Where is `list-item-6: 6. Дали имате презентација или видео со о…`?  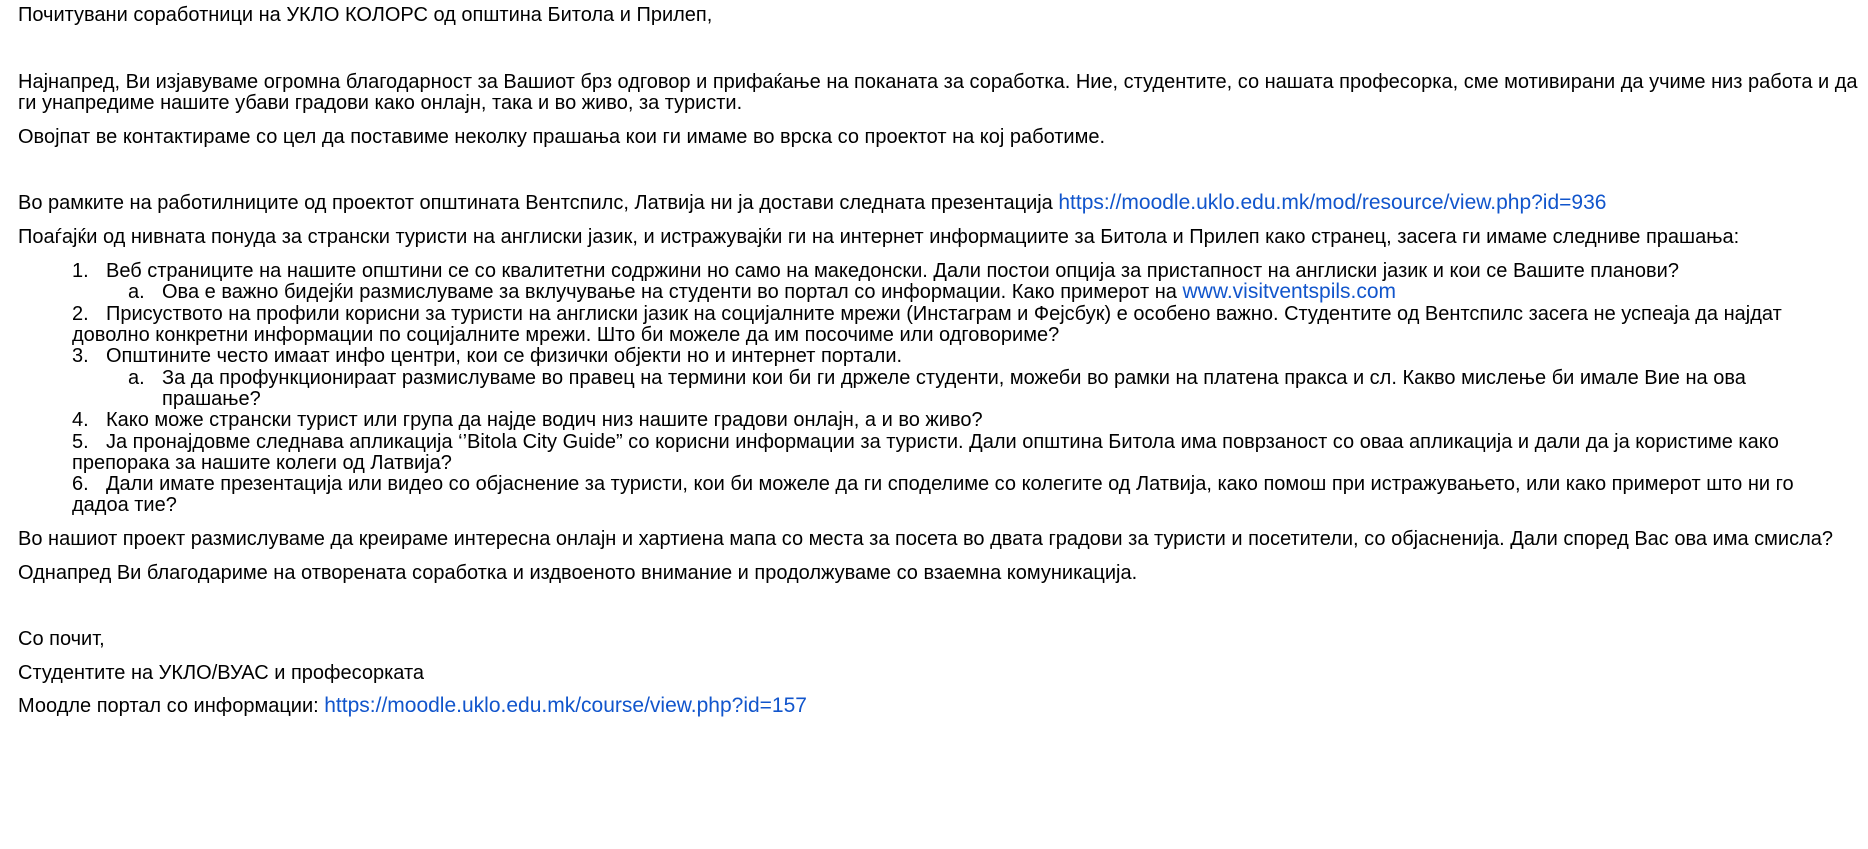
list-item-6: 6. Дали имате презентација или видео со о… is located at coordinates (933, 484).